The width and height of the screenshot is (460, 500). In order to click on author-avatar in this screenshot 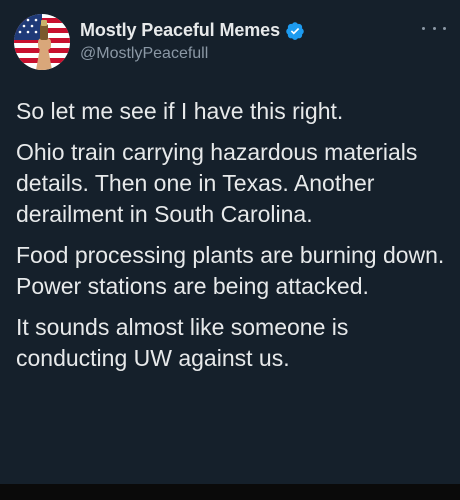, I will do `click(42, 42)`.